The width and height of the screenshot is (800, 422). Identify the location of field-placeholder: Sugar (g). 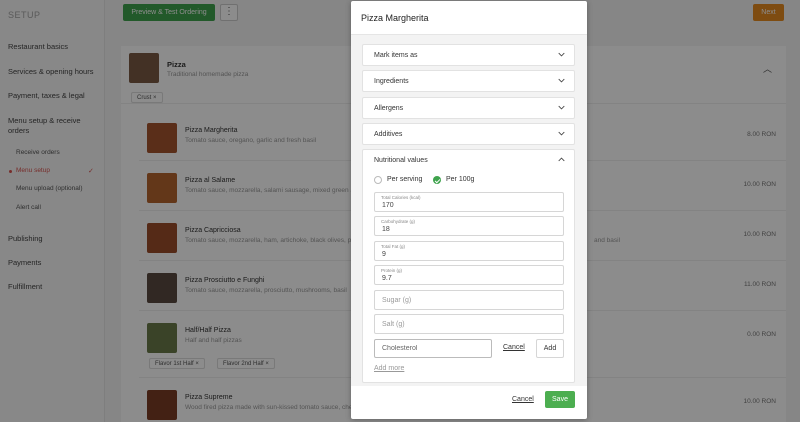
(397, 300).